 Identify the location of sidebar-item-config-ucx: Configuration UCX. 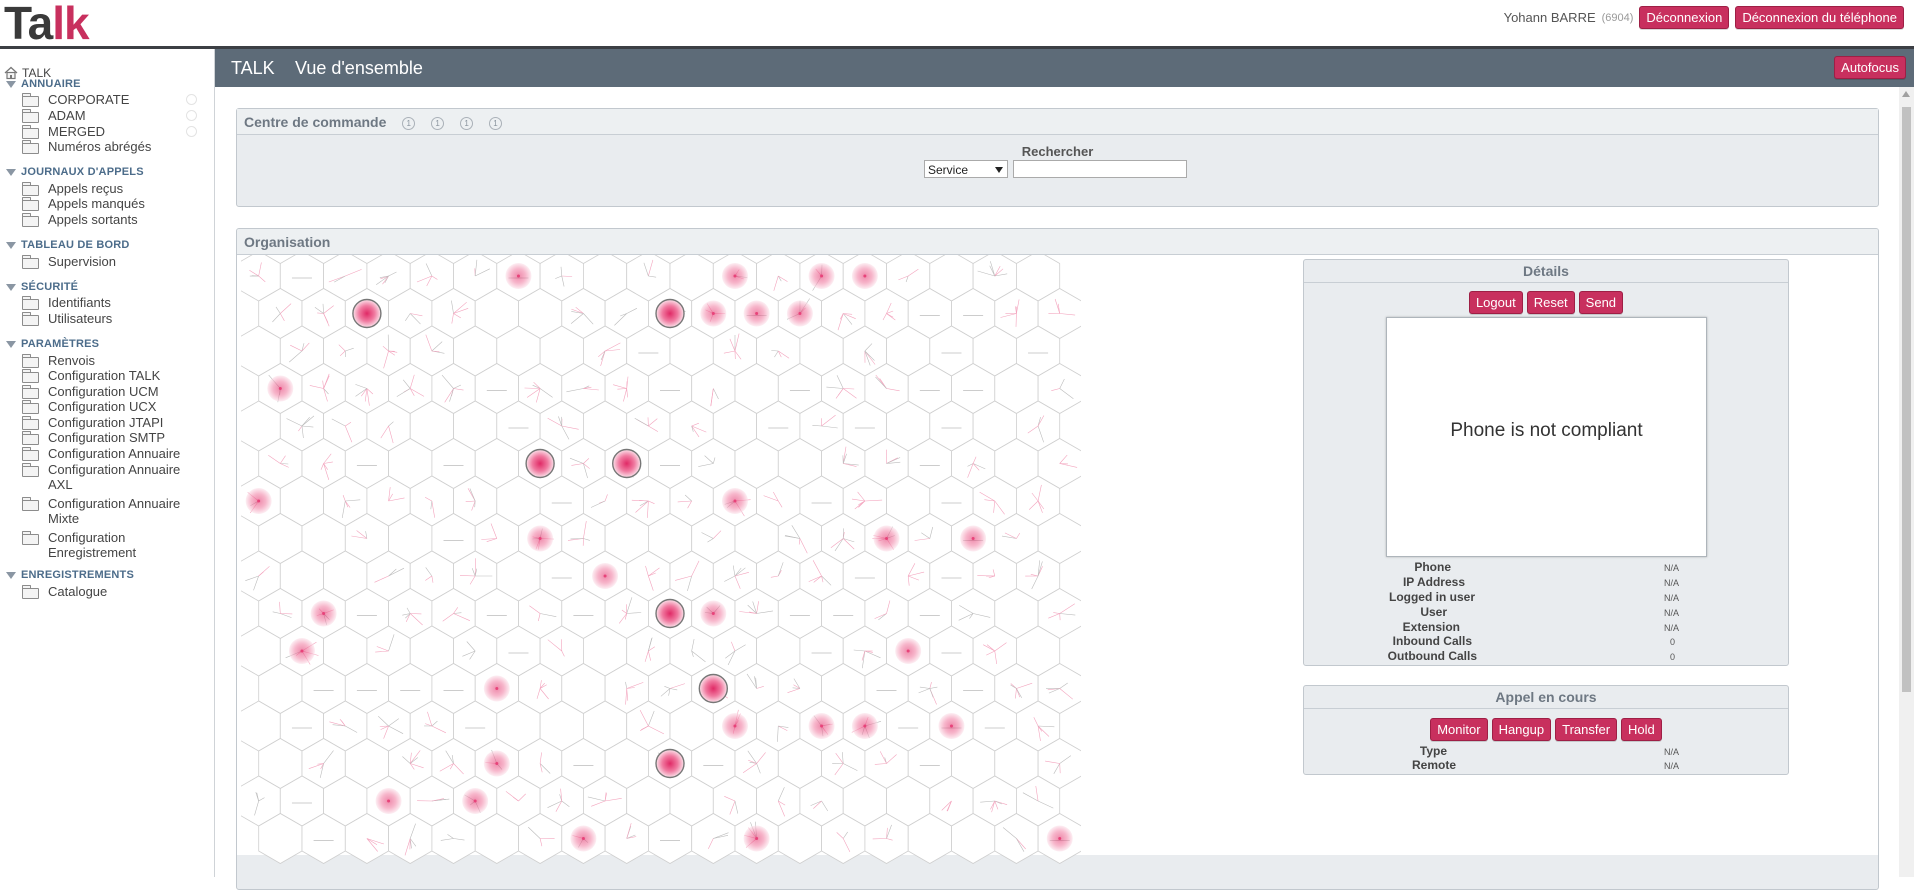
(114, 406).